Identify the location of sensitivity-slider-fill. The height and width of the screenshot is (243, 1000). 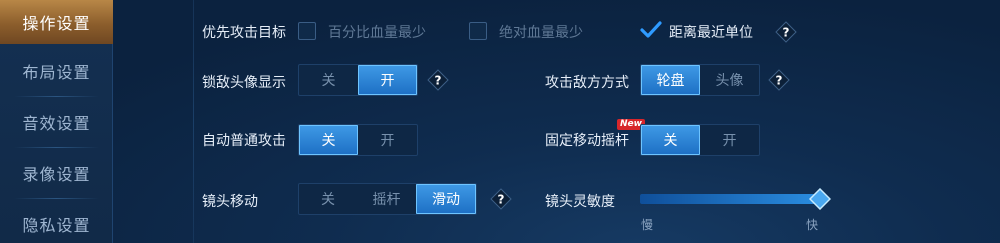
(730, 199).